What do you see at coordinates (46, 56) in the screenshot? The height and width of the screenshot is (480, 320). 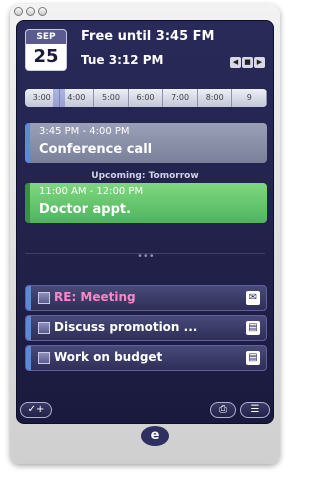 I see `day-label: 25` at bounding box center [46, 56].